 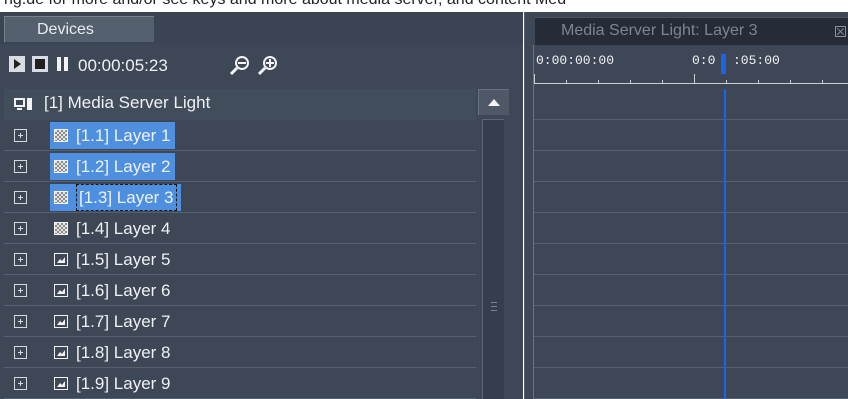 I want to click on layer-item: [1.4] Layer 4, so click(x=112, y=228).